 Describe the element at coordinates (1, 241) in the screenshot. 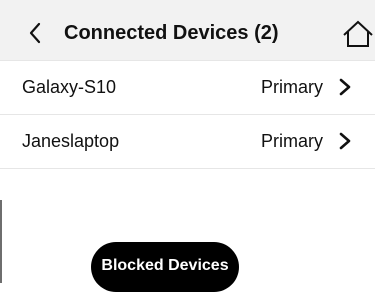

I see `content-edge-line` at that location.